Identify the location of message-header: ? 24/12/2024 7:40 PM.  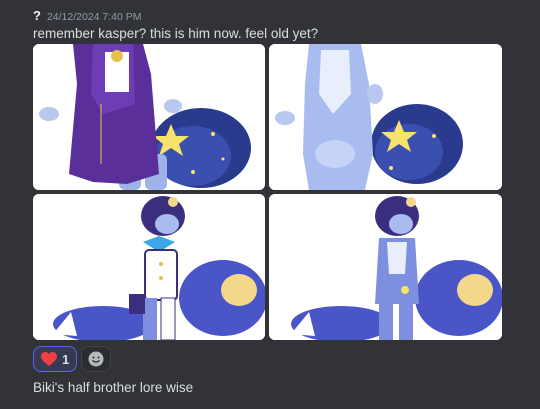
(87, 16).